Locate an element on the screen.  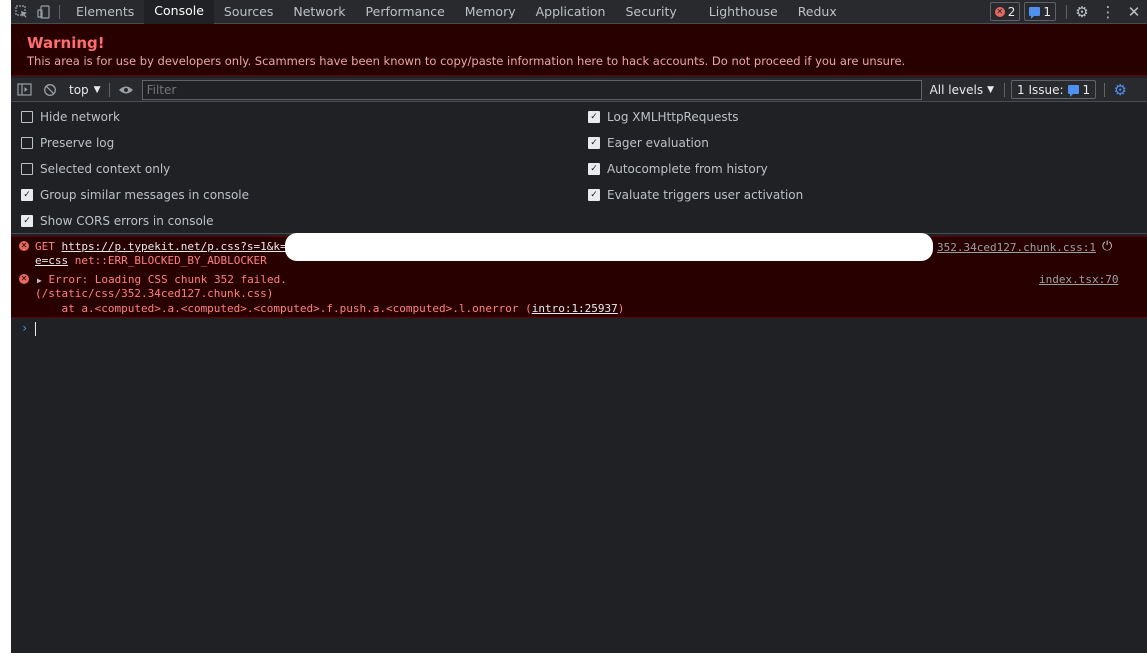
message-line: e=css net::ERR_BLOCKED_BY_ADBLOCKER is located at coordinates (151, 260).